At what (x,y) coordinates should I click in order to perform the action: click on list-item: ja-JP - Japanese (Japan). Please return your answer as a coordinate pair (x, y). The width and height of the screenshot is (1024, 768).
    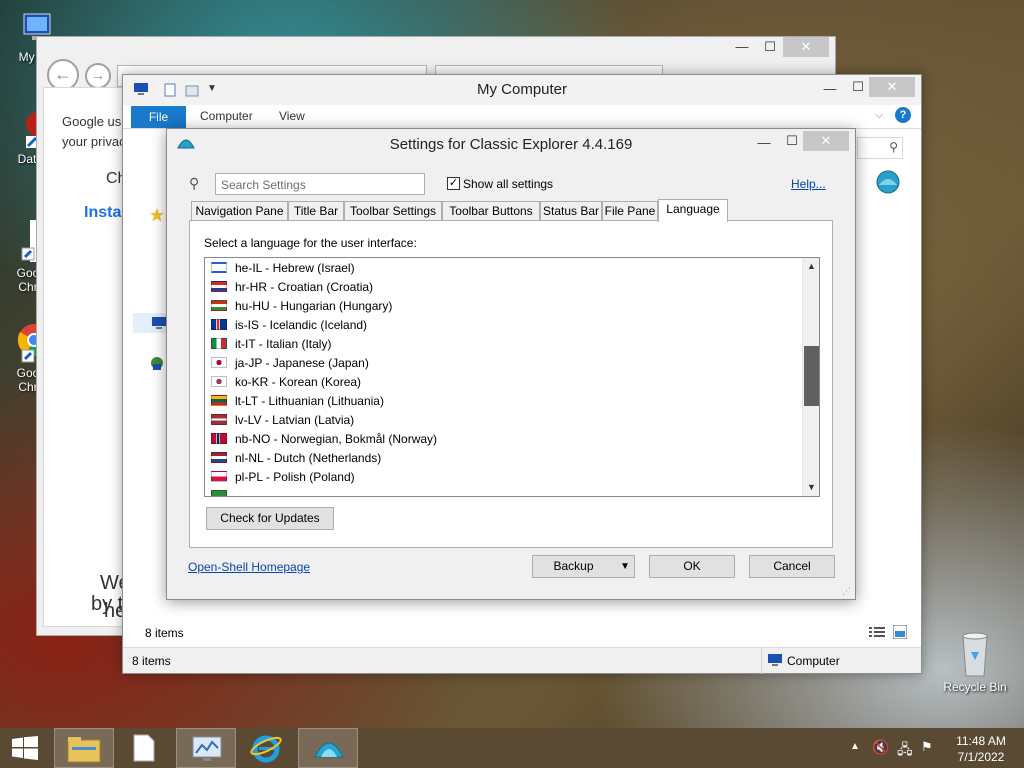
    Looking at the image, I should click on (471, 363).